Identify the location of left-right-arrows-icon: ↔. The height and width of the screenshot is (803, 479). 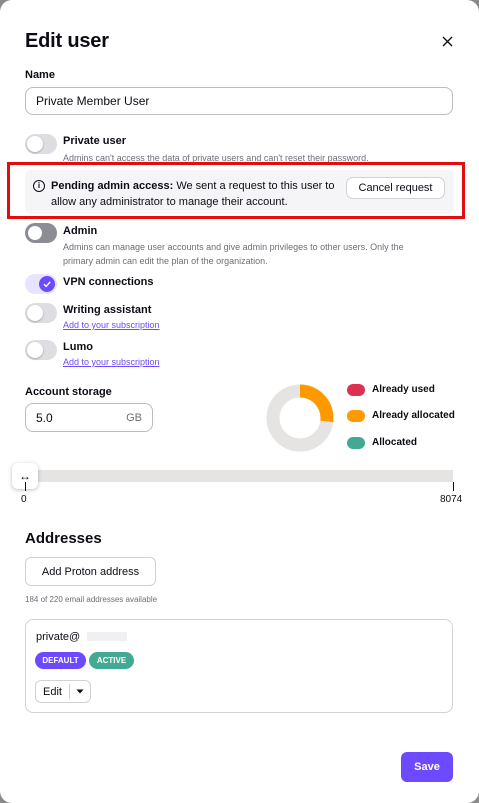
(25, 476).